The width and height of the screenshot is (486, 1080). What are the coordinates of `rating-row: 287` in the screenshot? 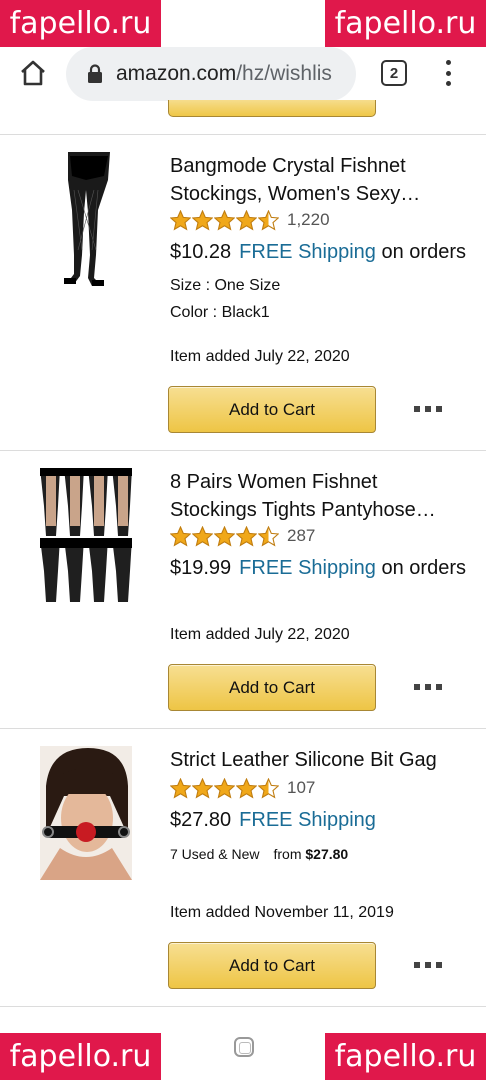 It's located at (242, 536).